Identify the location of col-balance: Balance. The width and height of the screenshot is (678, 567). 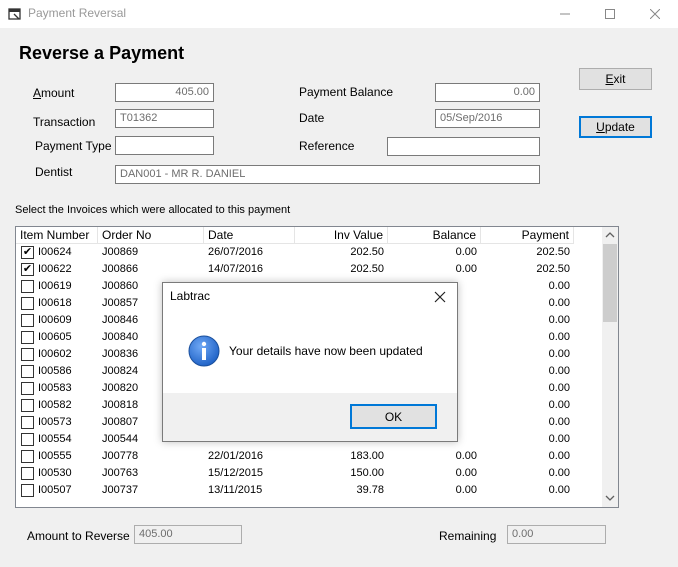
(434, 235).